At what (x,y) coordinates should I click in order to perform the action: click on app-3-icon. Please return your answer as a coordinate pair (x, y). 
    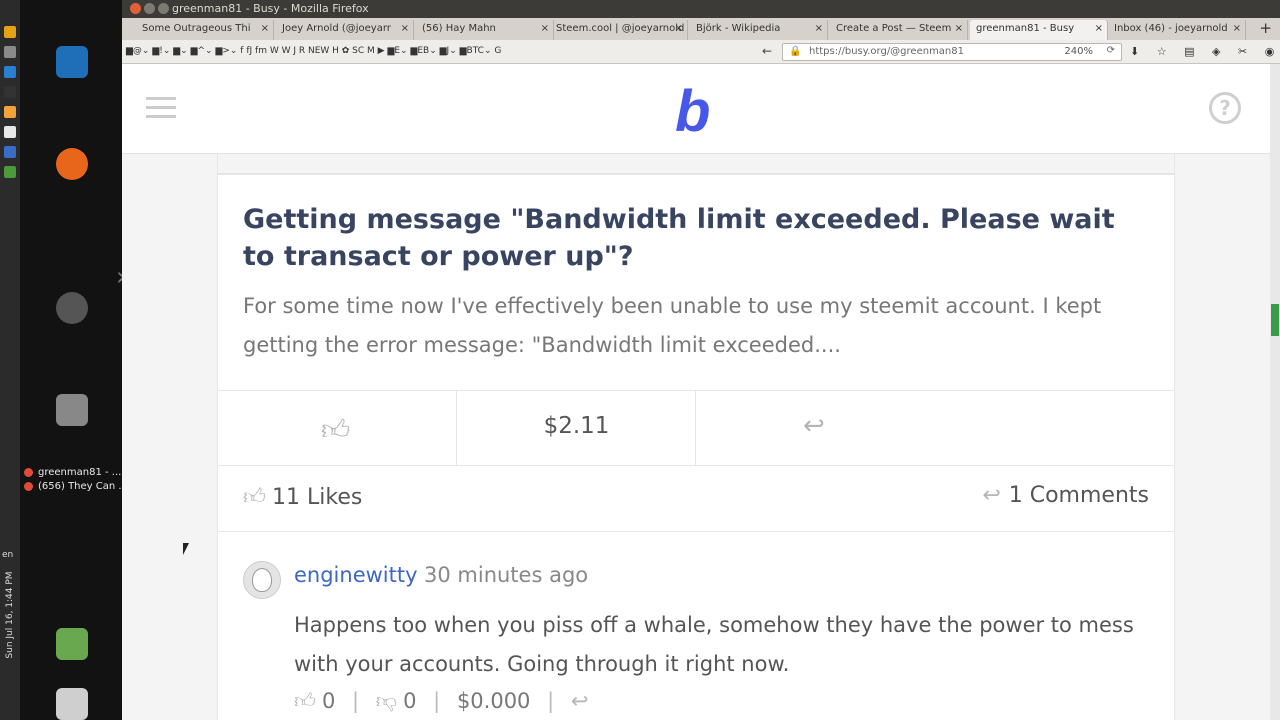
    Looking at the image, I should click on (10, 72).